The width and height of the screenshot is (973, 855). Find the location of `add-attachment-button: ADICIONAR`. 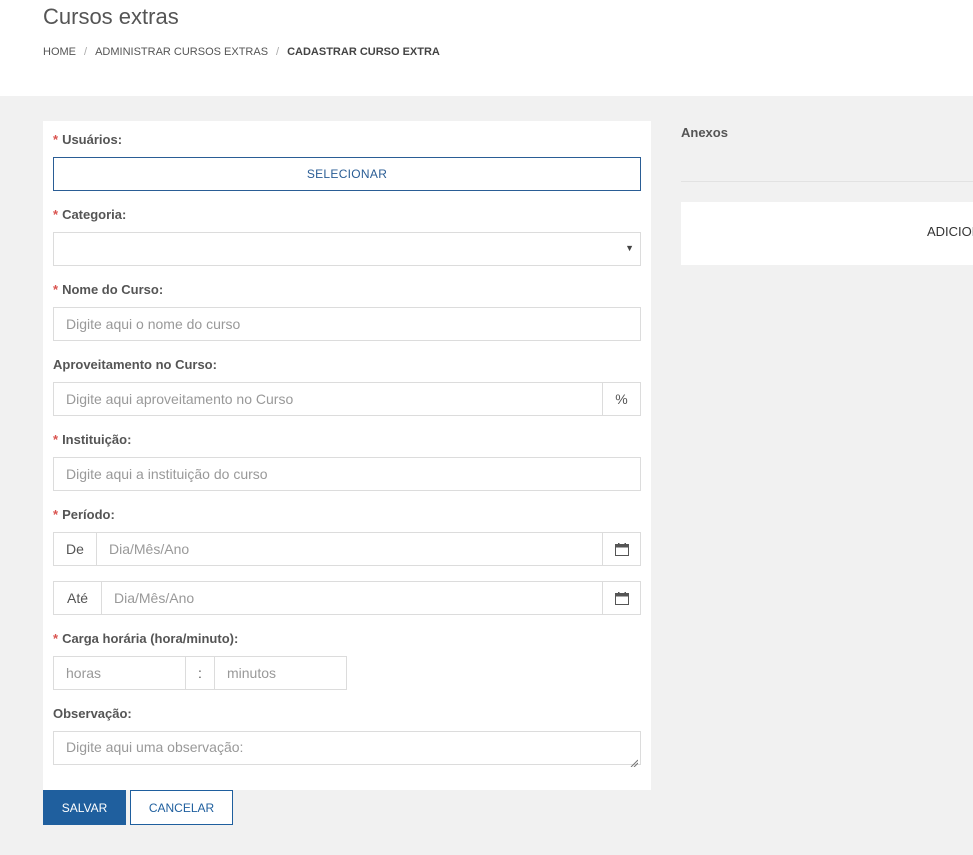

add-attachment-button: ADICIONAR is located at coordinates (827, 233).